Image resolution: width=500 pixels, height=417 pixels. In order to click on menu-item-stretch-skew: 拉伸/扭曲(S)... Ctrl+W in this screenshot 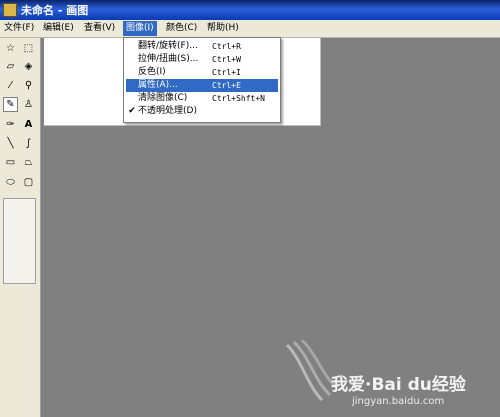, I will do `click(202, 59)`.